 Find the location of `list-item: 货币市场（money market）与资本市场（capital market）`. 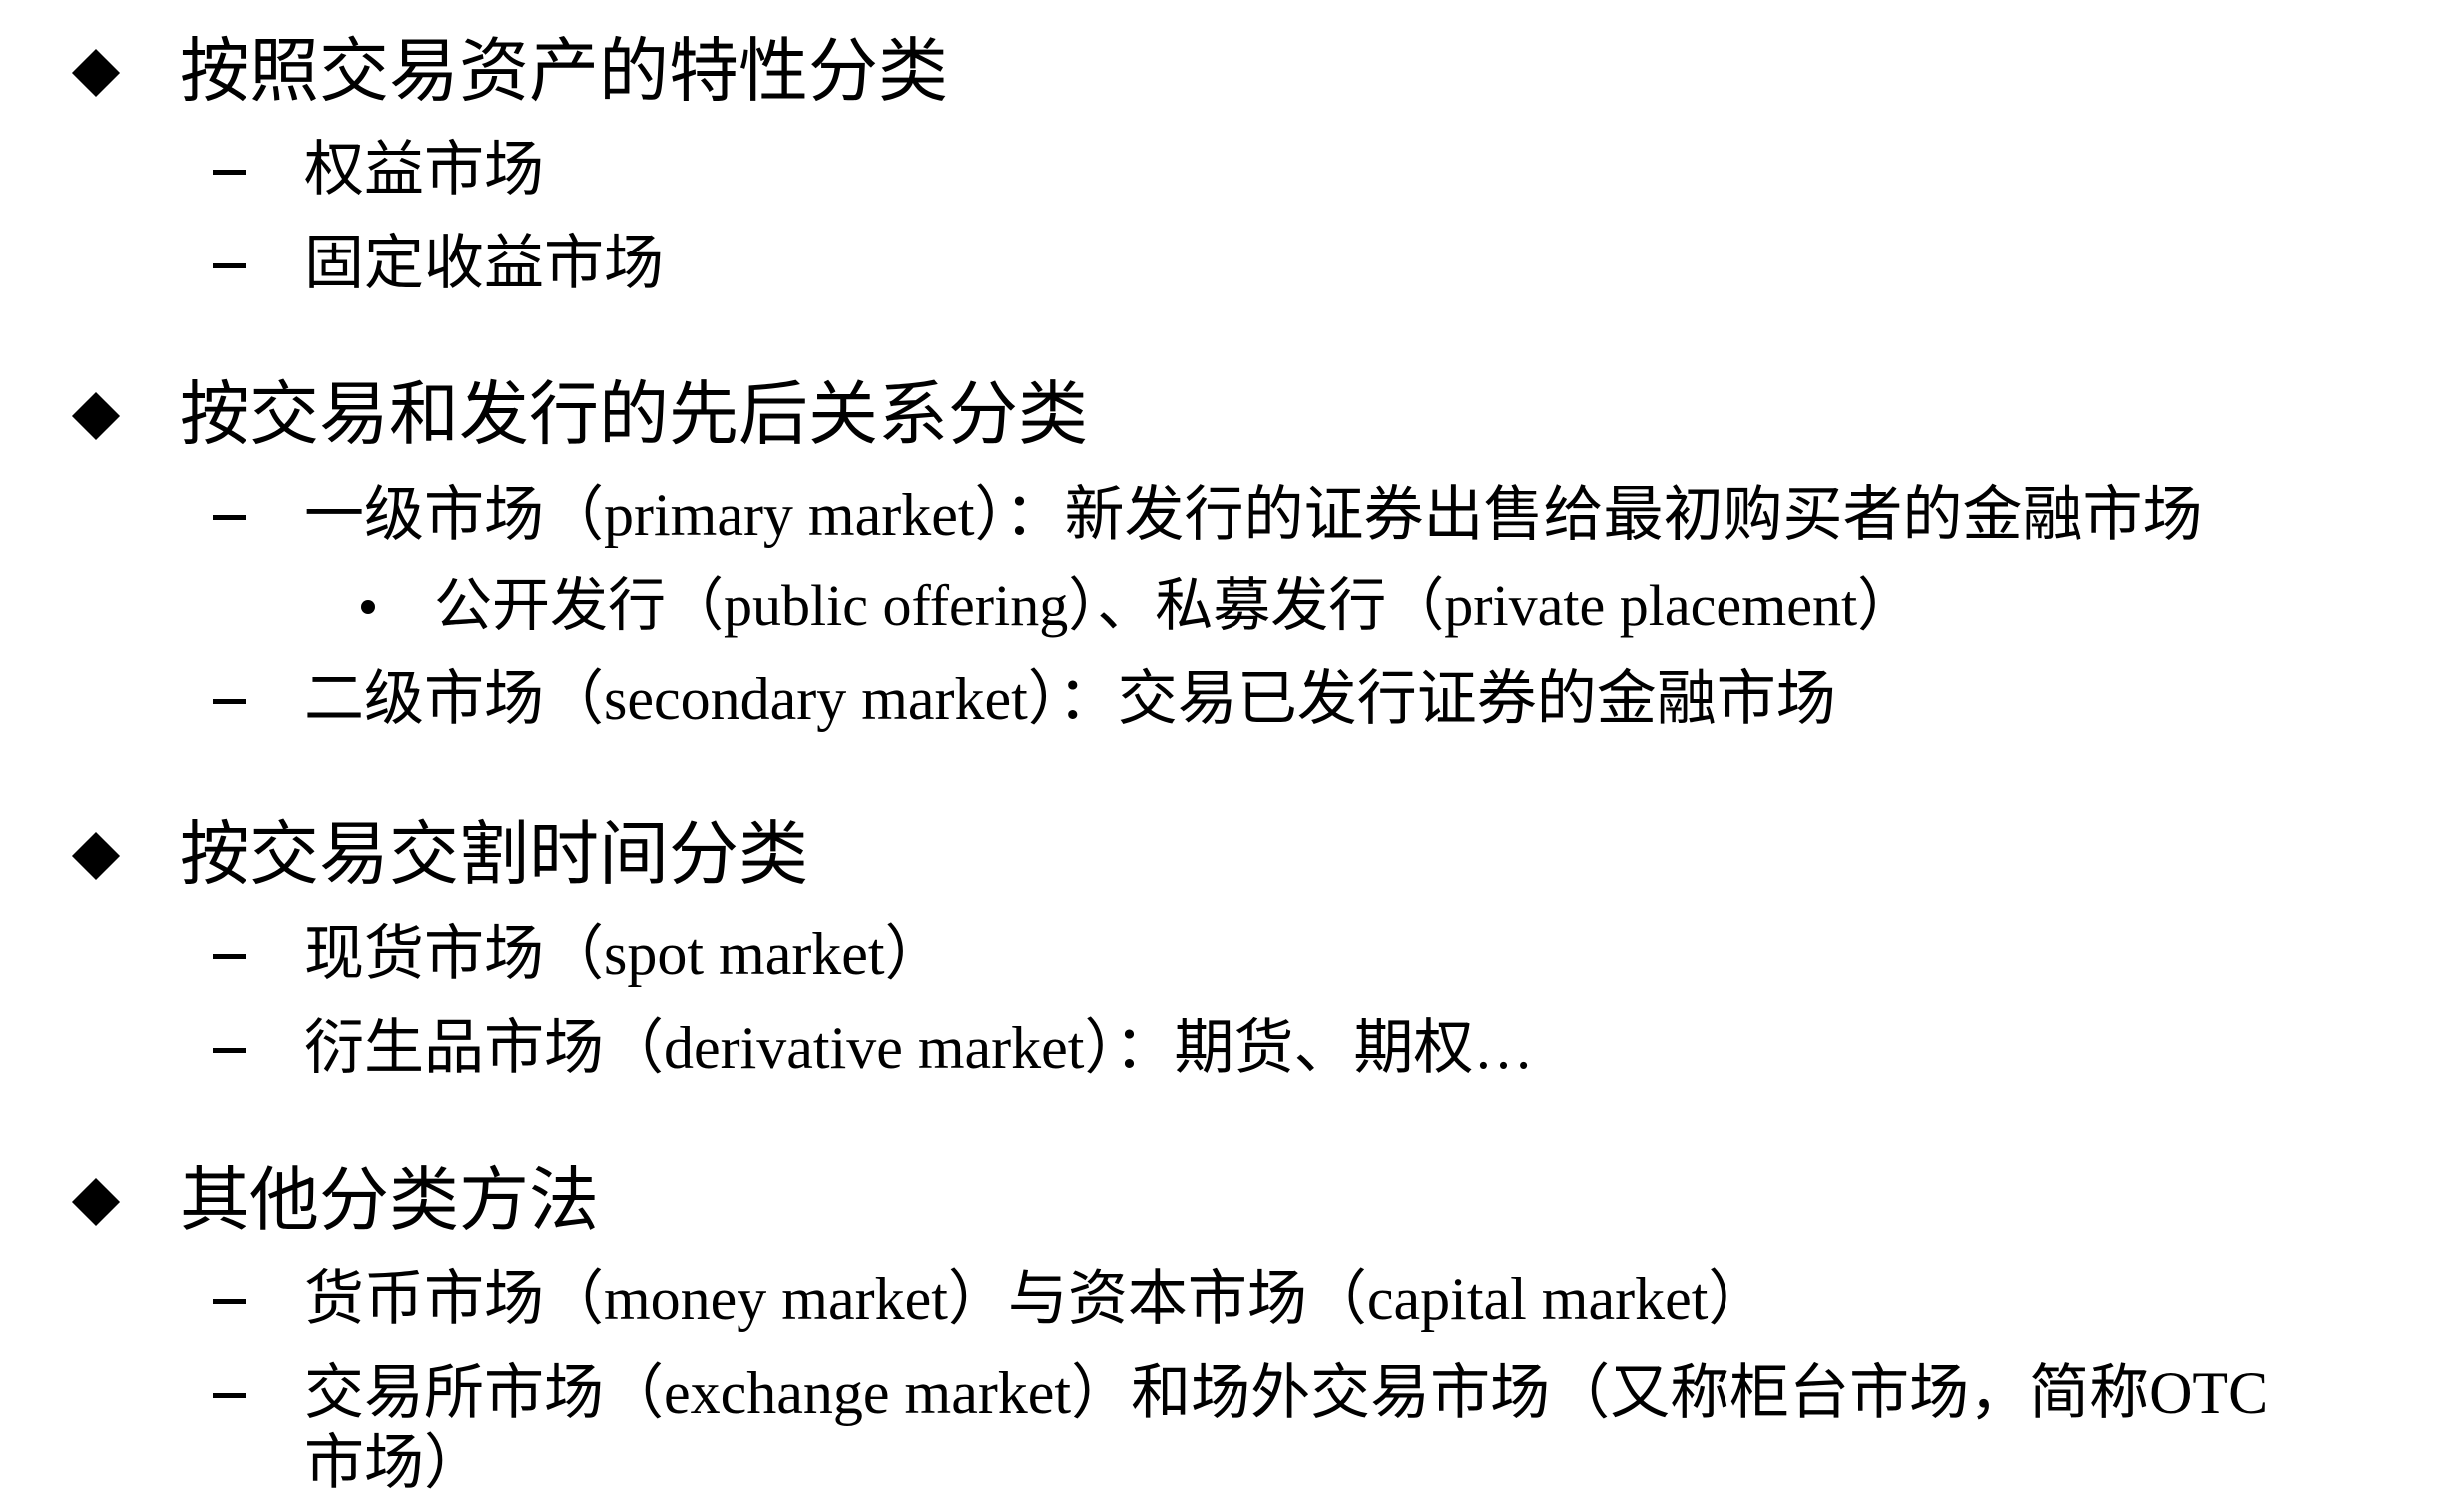

list-item: 货币市场（money market）与资本市场（capital market） is located at coordinates (1036, 1299).